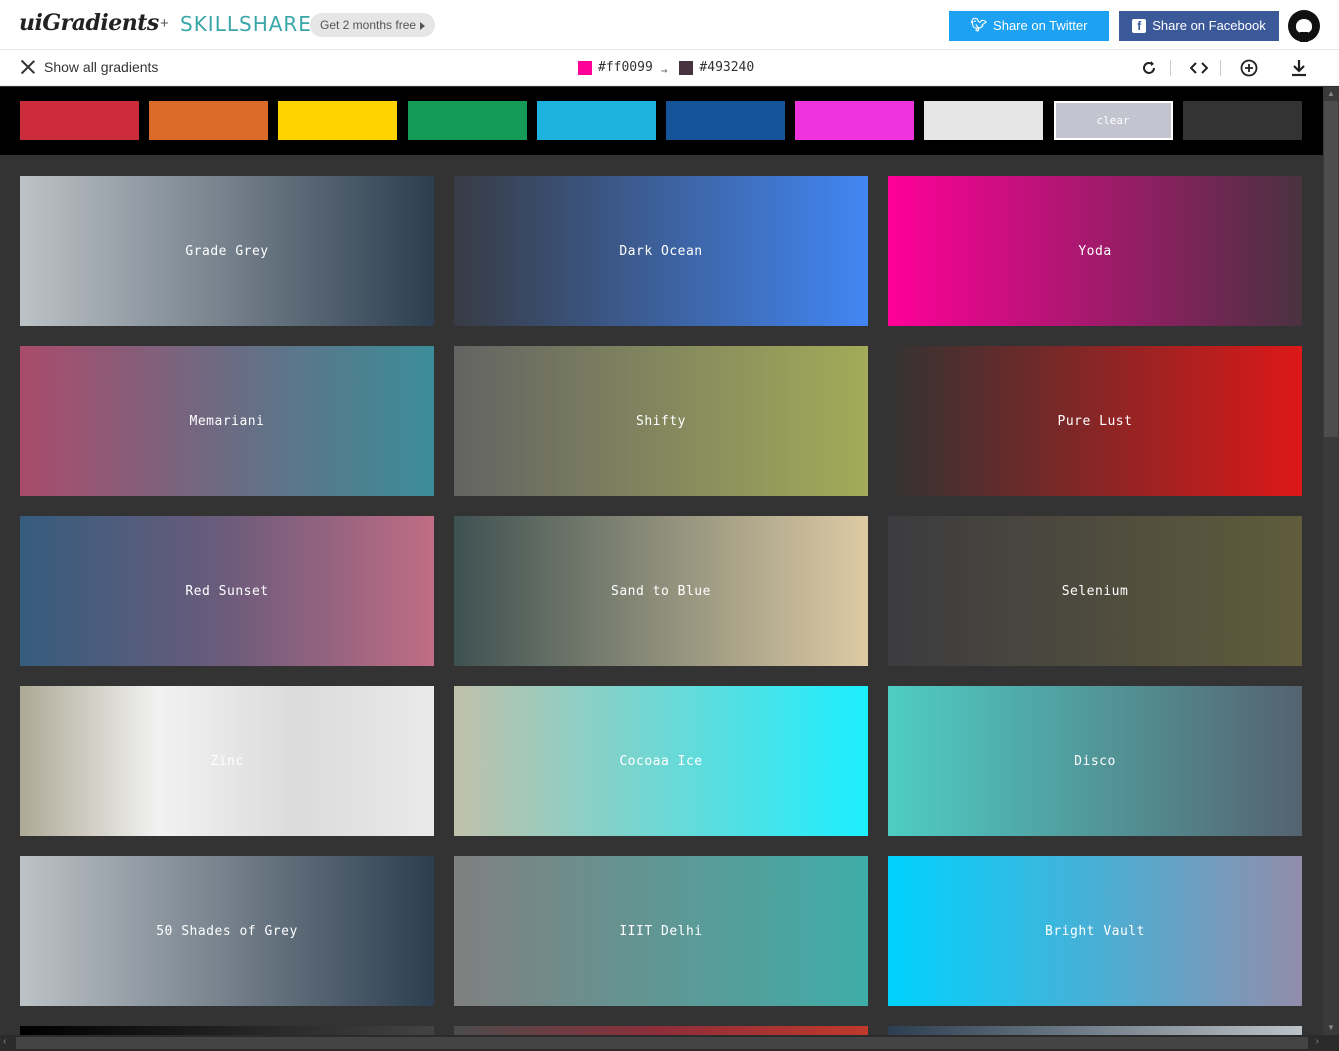 The width and height of the screenshot is (1339, 1051). I want to click on gradient-card-name: Bright Vault, so click(1095, 931).